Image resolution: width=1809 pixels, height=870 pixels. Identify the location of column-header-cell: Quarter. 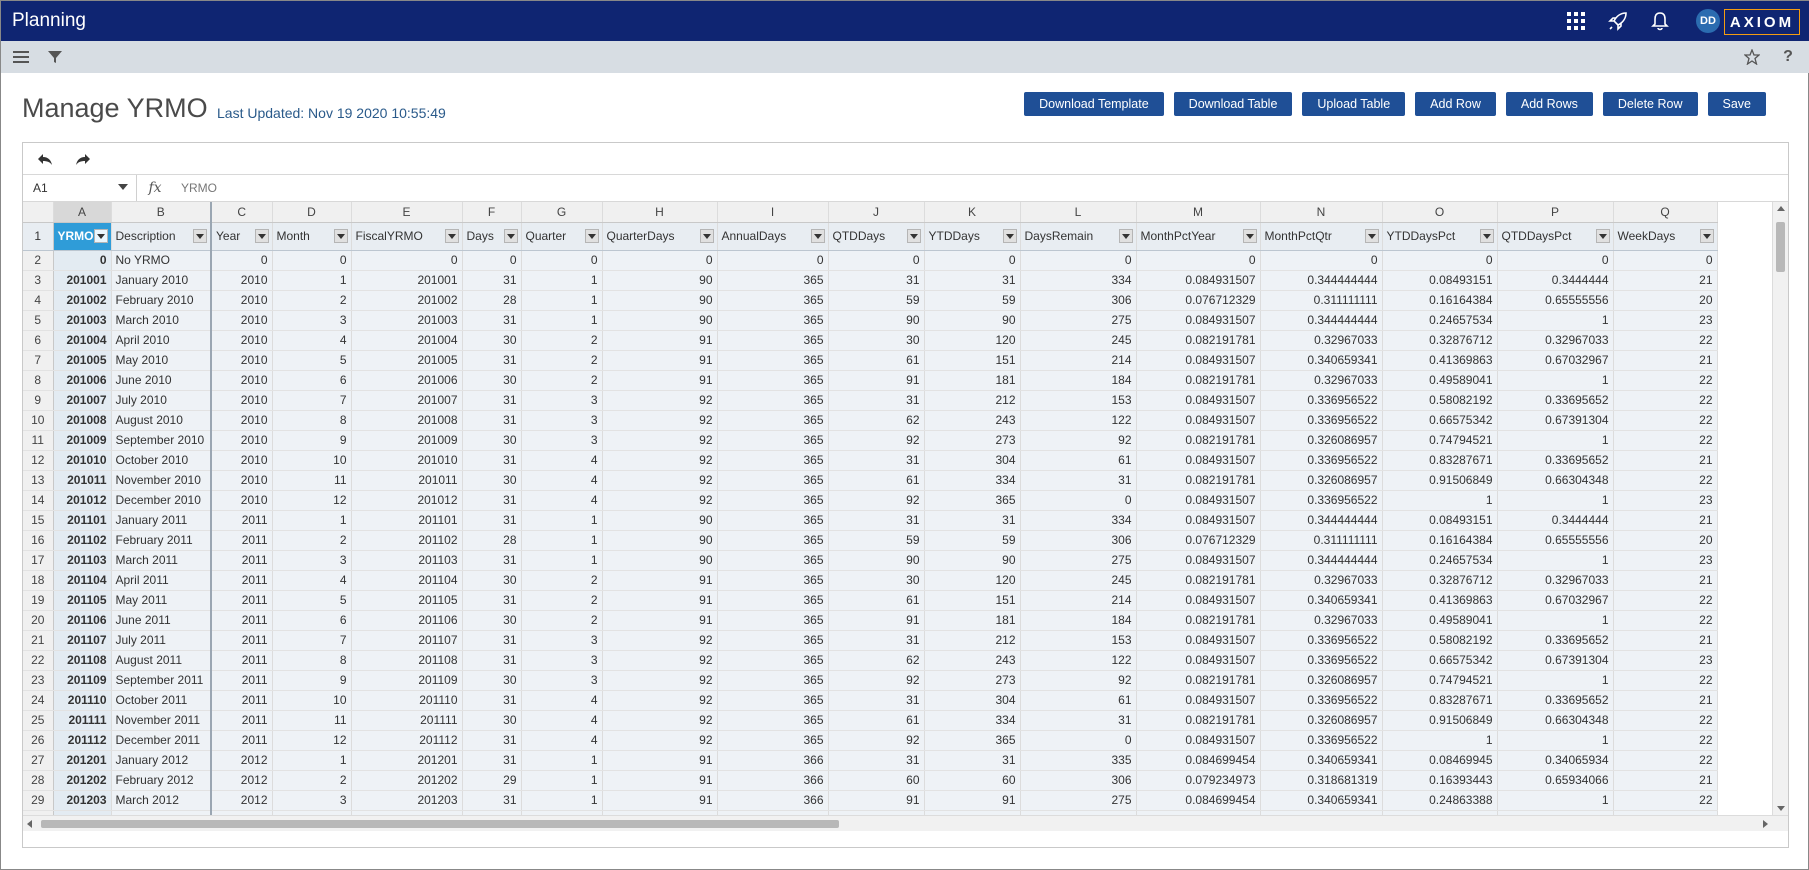
(562, 236).